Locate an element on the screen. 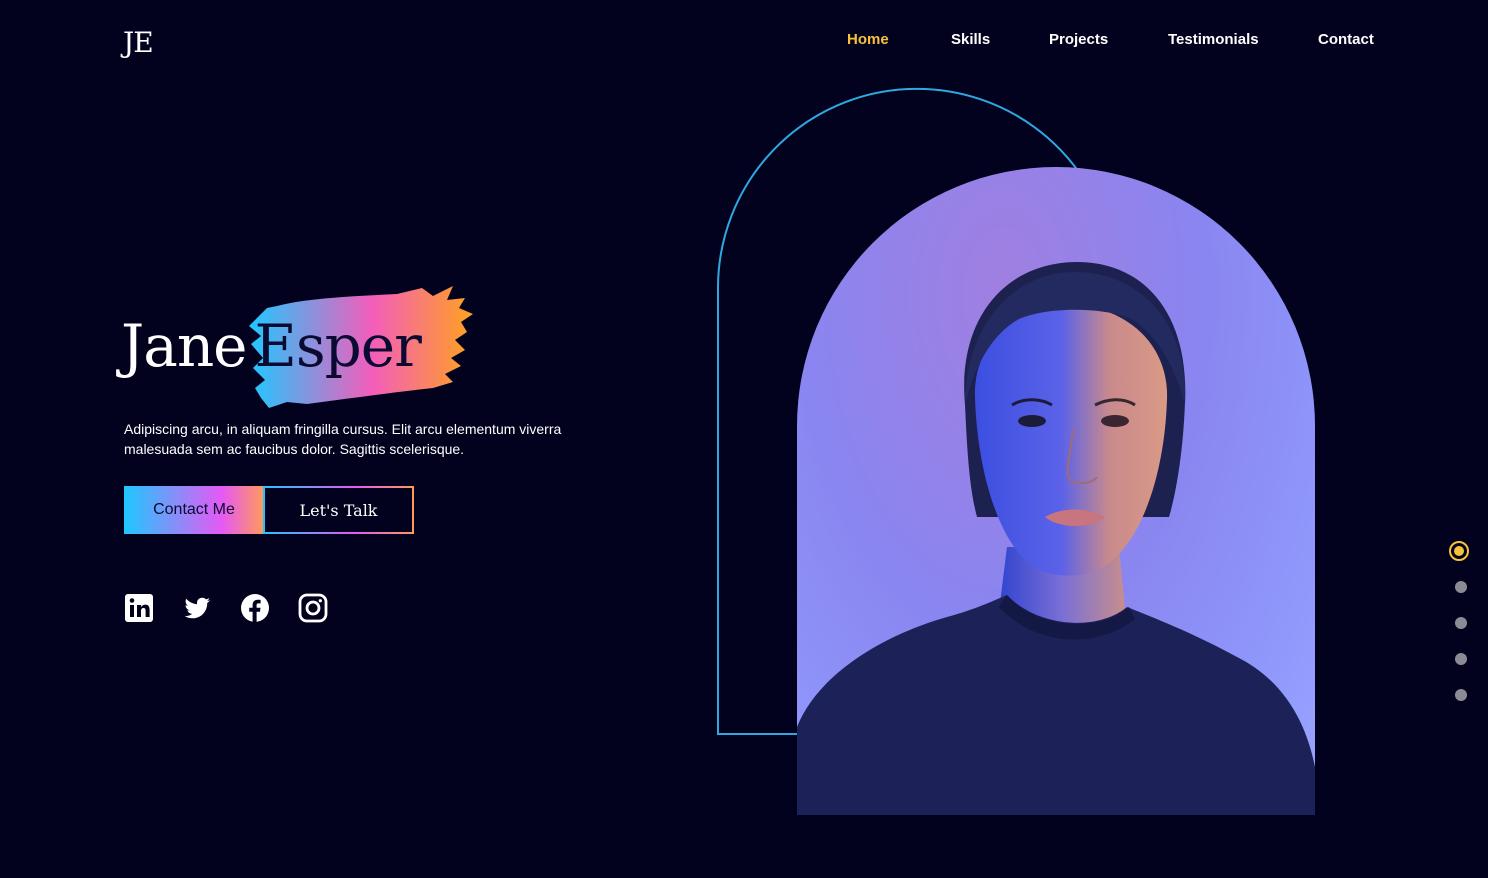 This screenshot has width=1488, height=878. first-name: Jane is located at coordinates (184, 346).